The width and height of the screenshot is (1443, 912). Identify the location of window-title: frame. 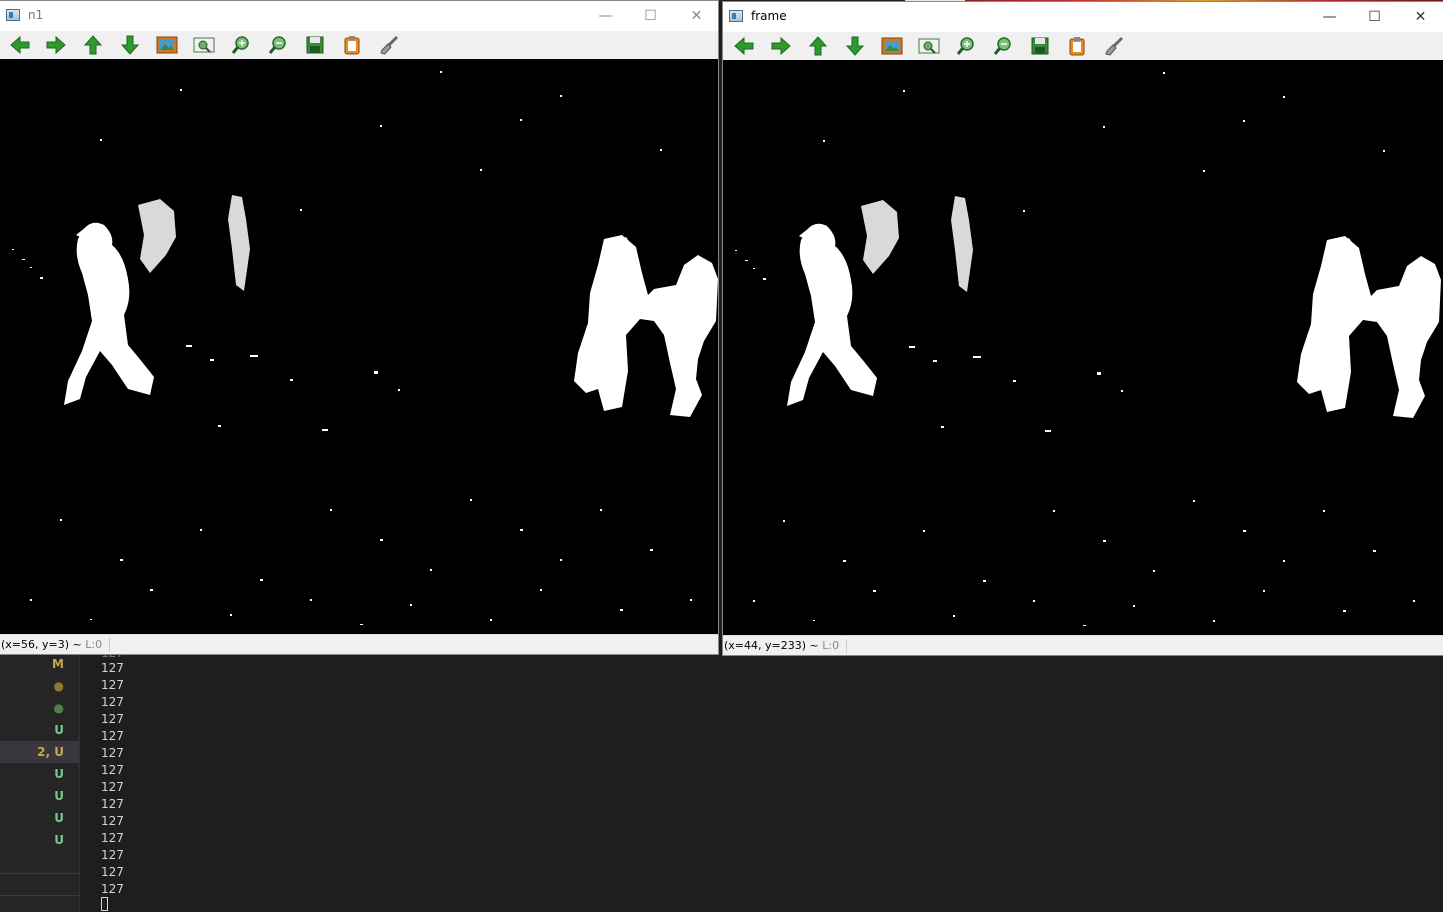
(769, 16).